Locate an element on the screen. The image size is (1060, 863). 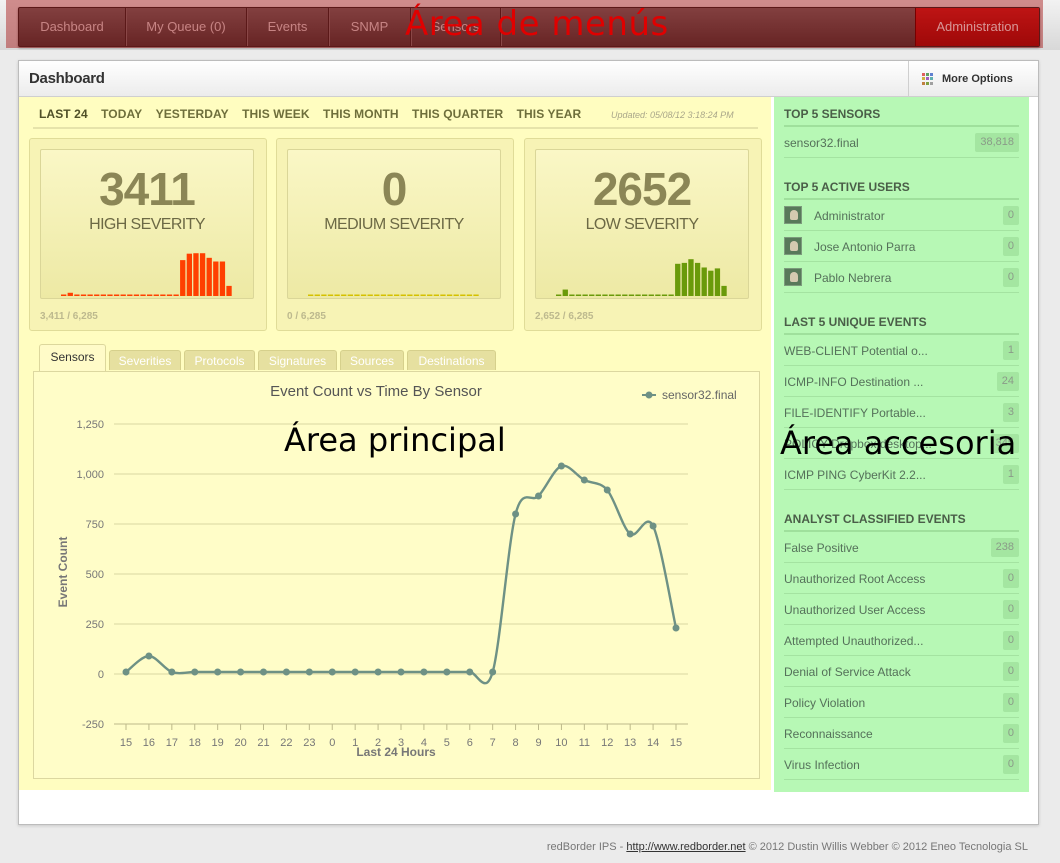
list-item-label: Policy Violation is located at coordinates (825, 703).